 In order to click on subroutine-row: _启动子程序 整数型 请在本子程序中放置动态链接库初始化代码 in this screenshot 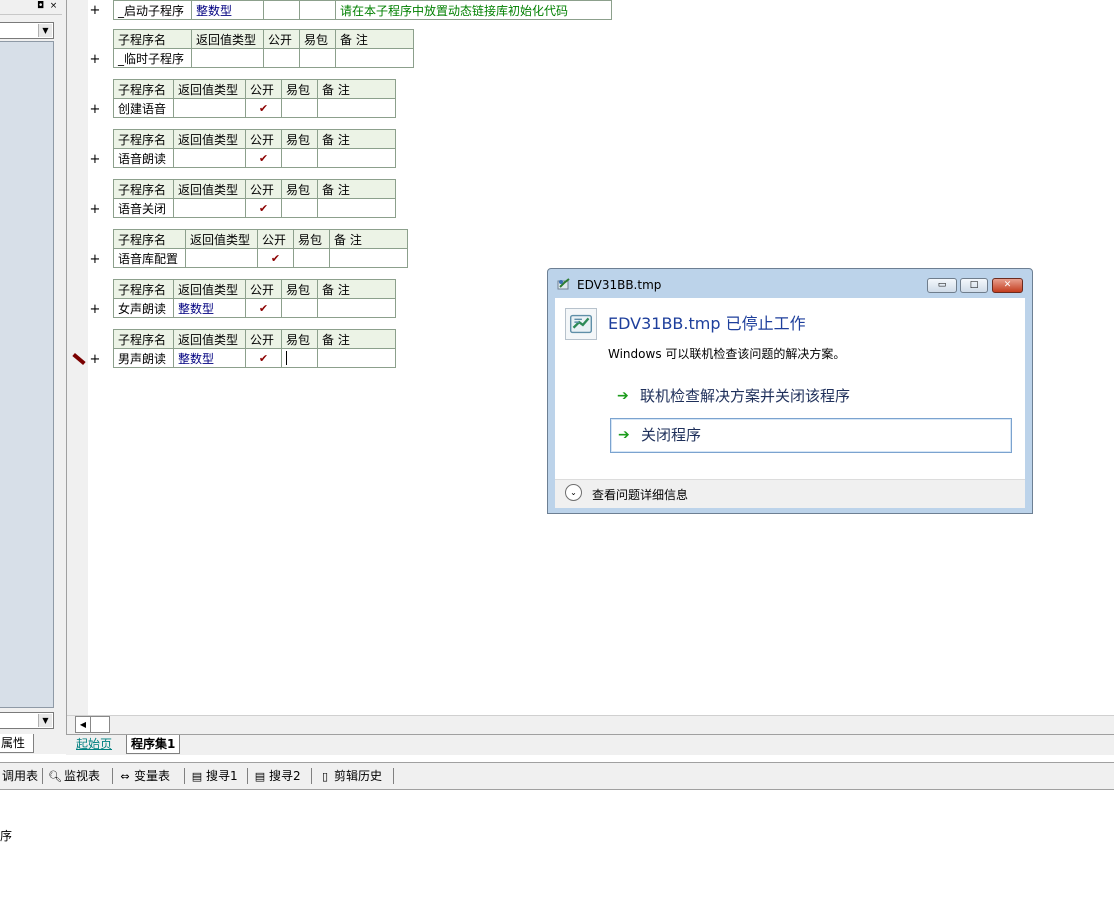, I will do `click(362, 10)`.